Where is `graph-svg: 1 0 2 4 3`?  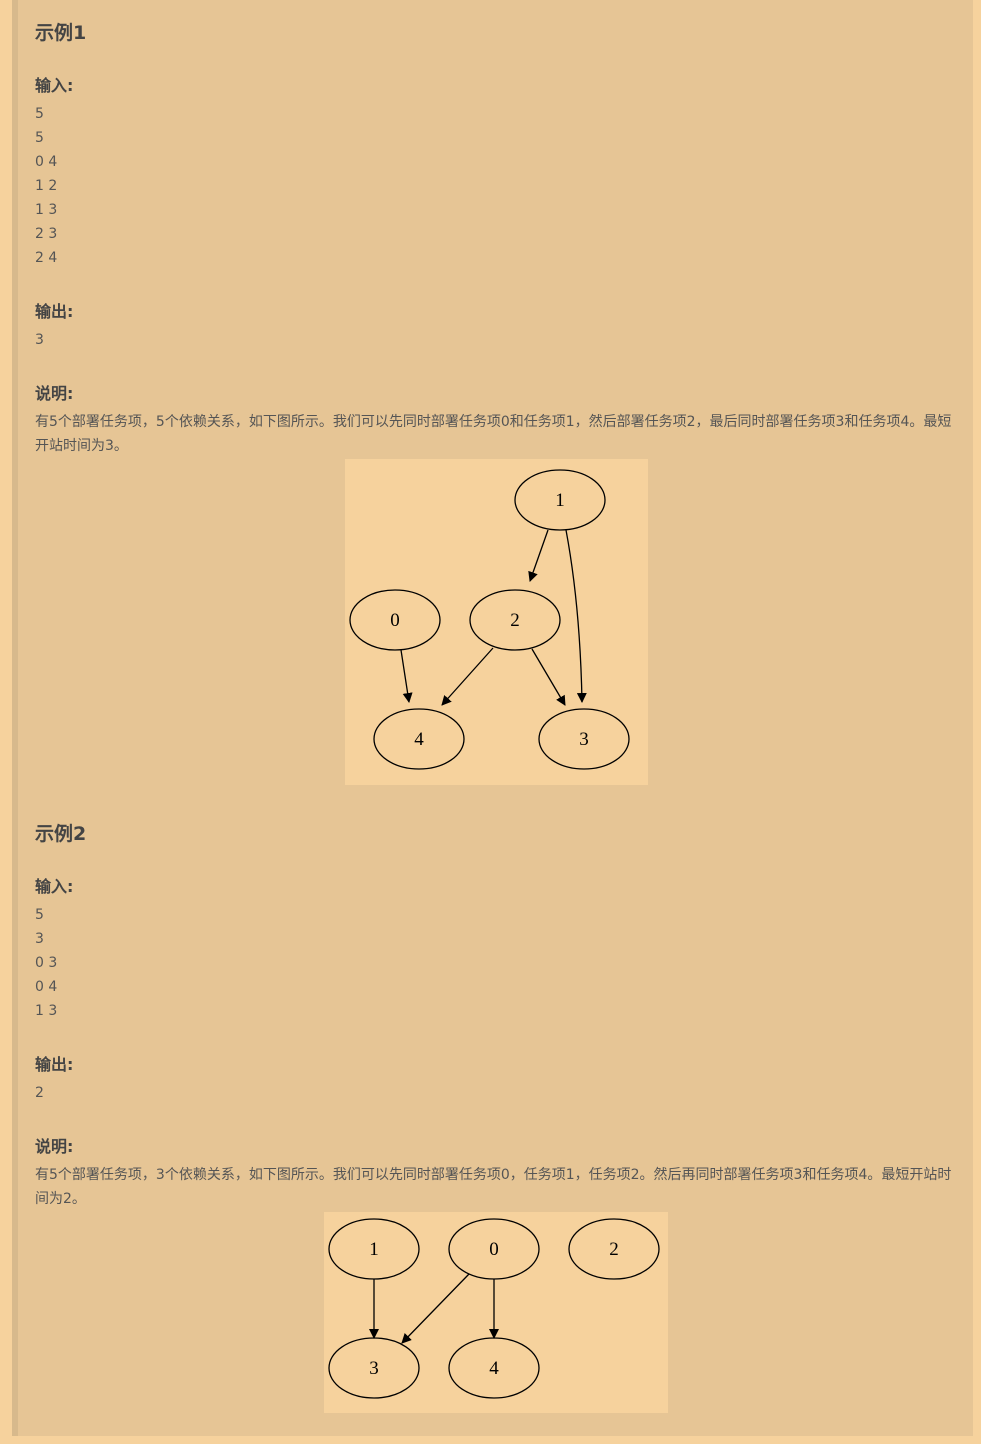 graph-svg: 1 0 2 4 3 is located at coordinates (489, 619).